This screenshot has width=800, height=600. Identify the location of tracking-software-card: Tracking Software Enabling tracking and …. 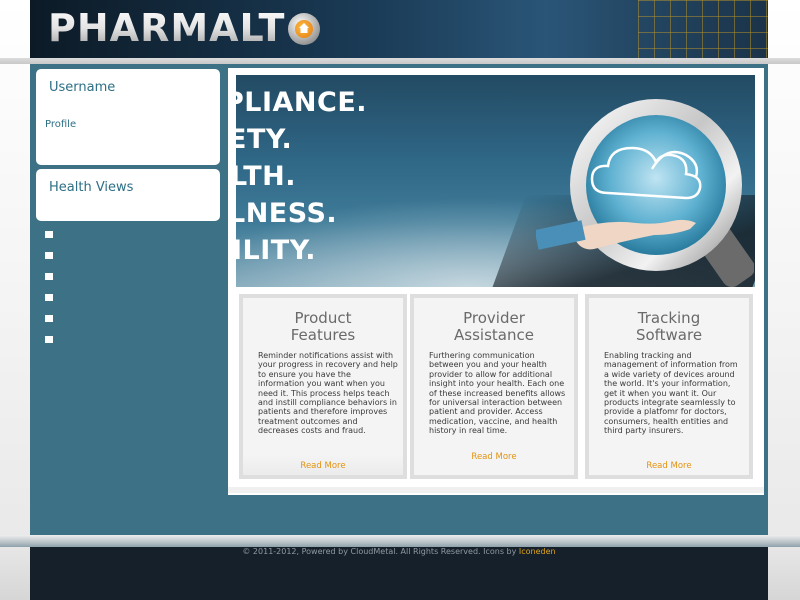
(669, 386).